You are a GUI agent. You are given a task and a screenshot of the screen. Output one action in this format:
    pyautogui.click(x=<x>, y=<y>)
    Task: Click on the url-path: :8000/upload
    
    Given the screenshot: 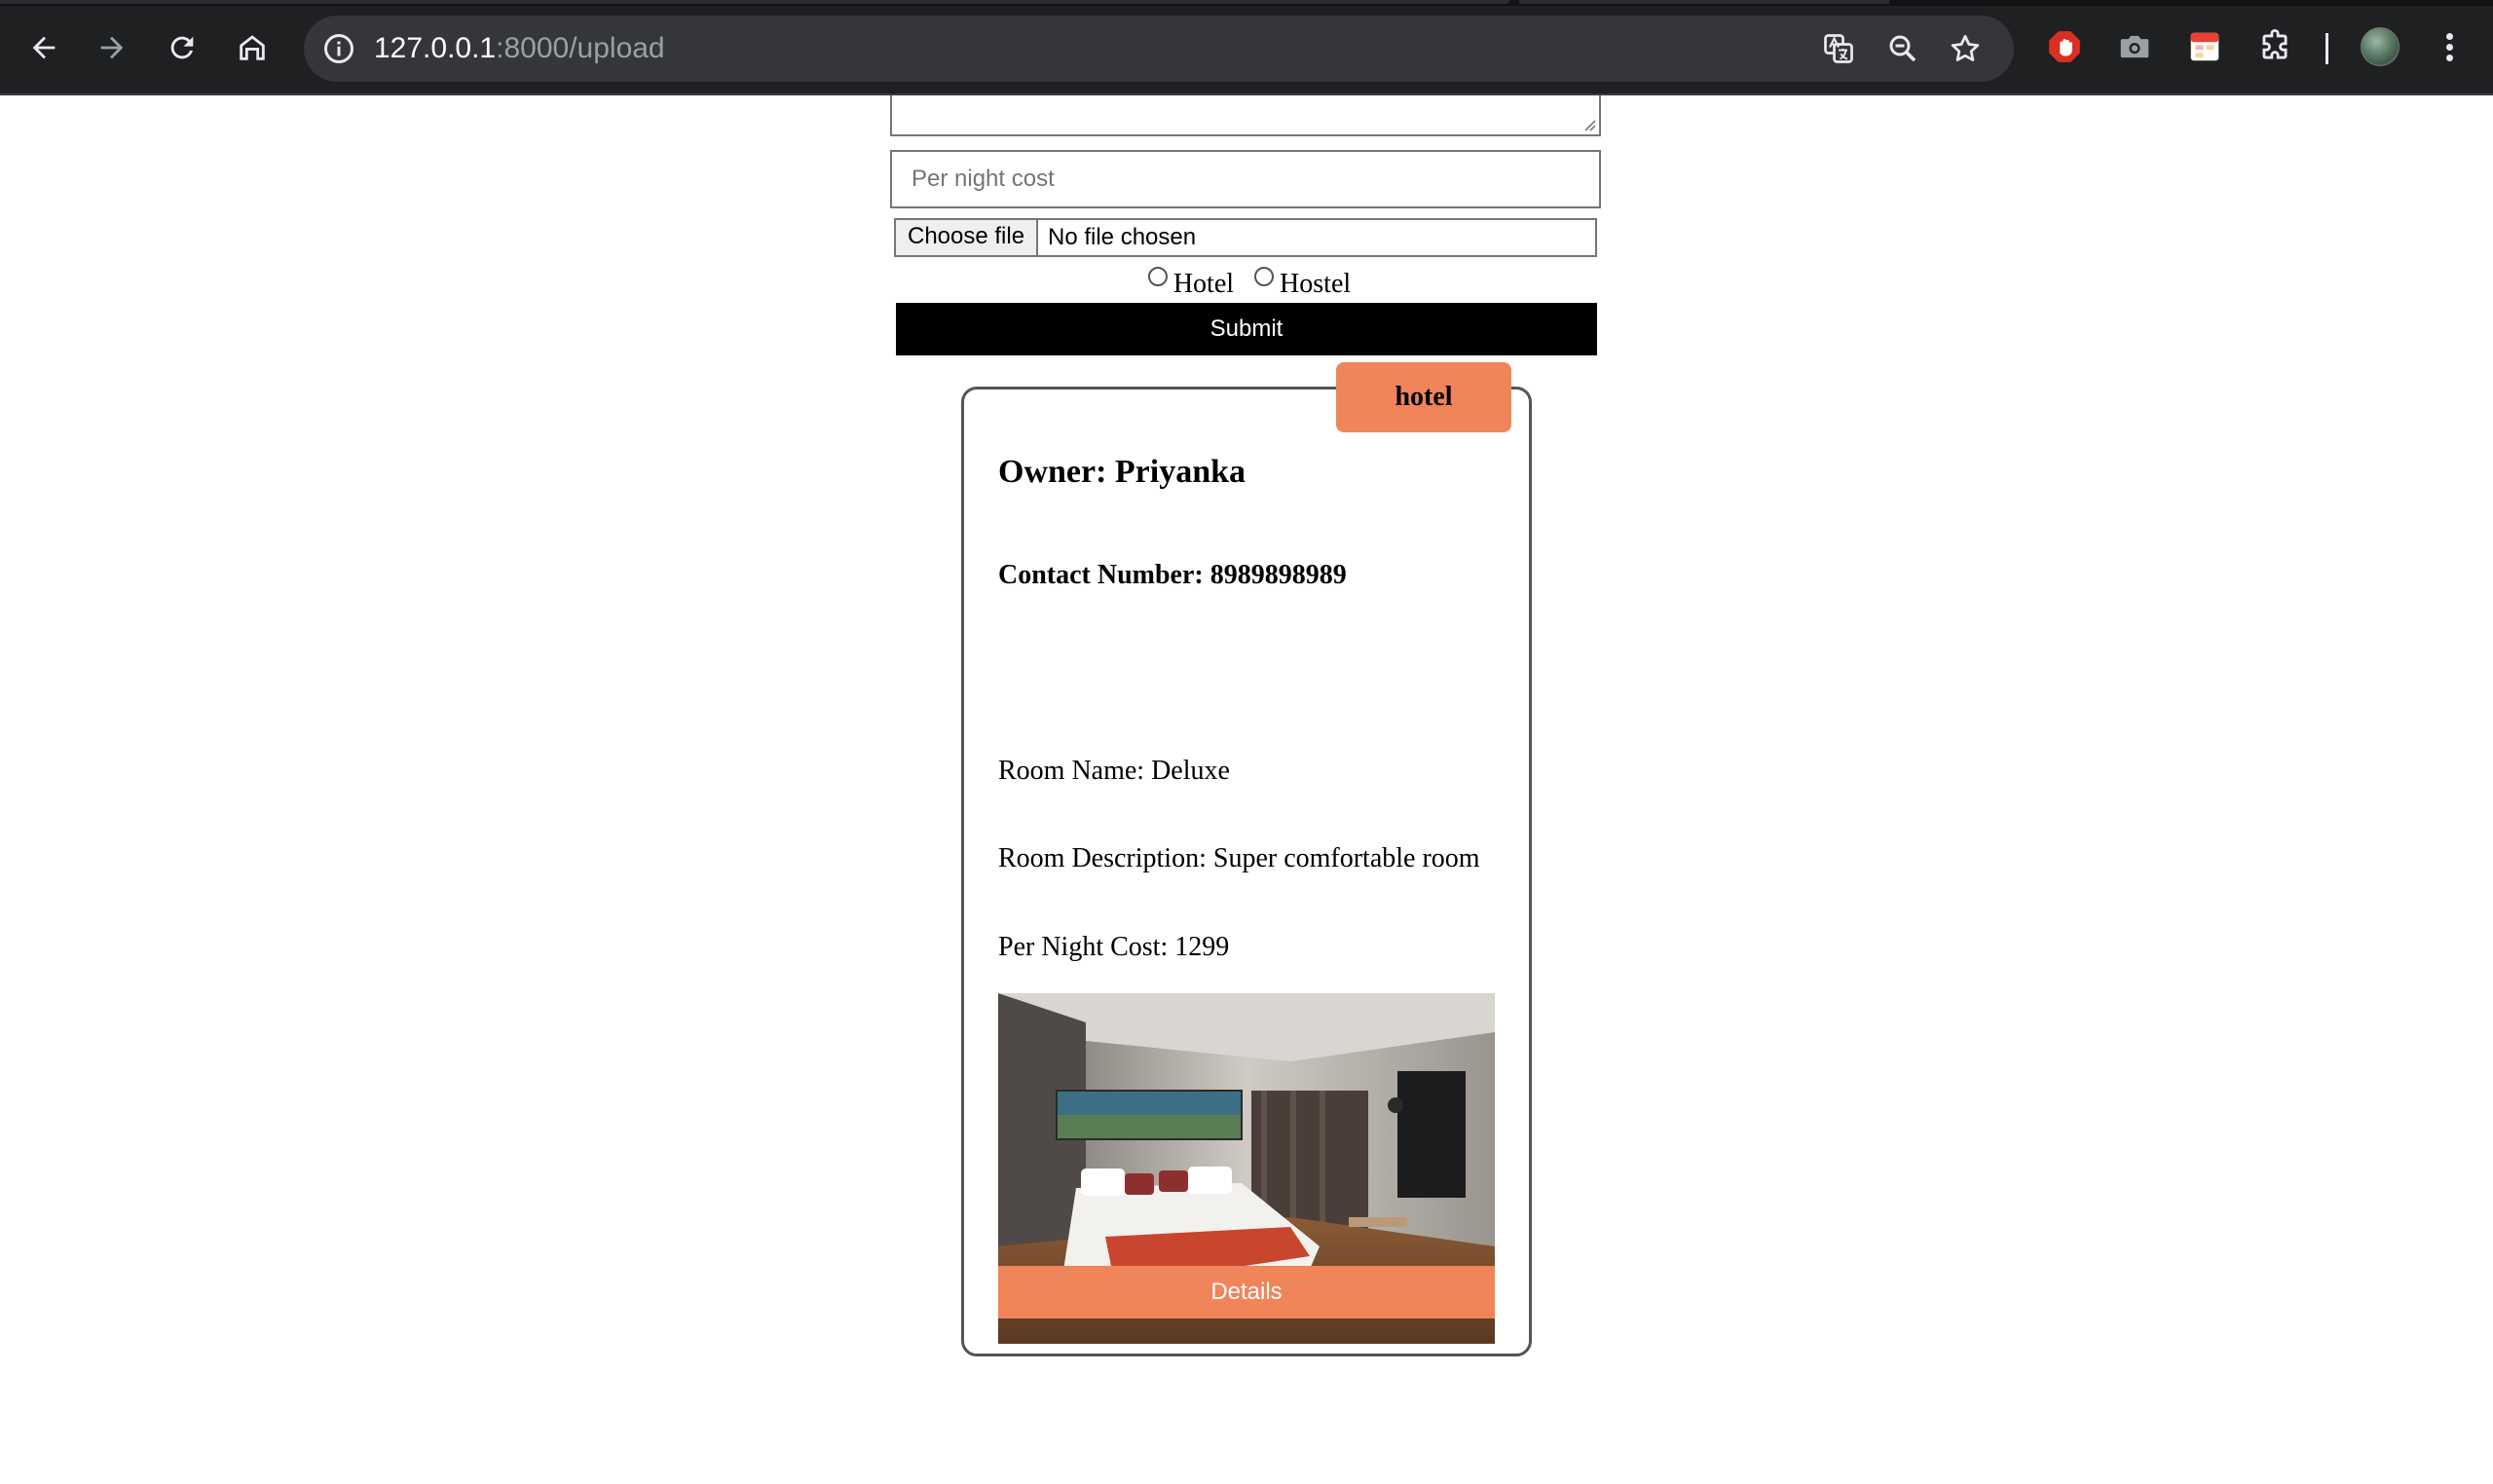 What is the action you would take?
    pyautogui.click(x=581, y=48)
    